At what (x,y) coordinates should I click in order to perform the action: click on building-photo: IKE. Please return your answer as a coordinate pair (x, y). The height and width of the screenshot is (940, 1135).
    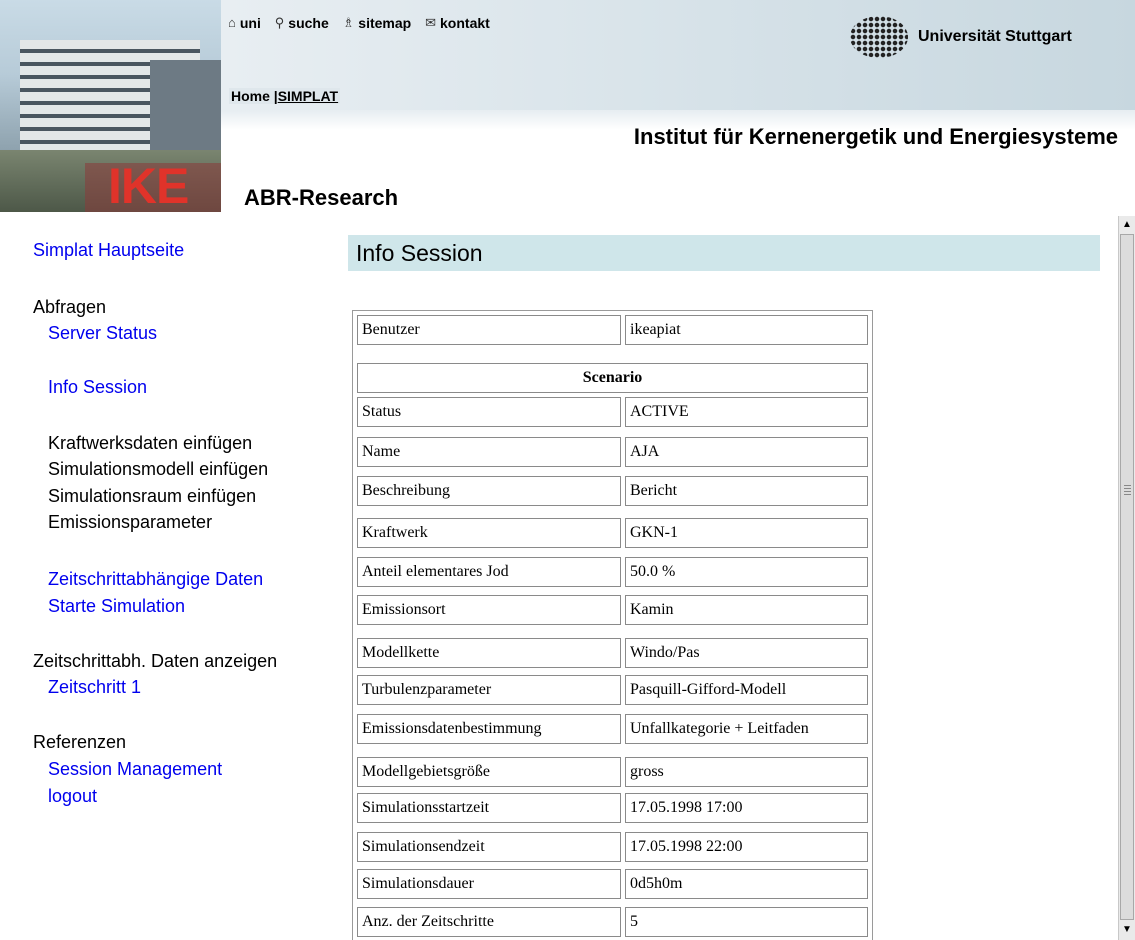
    Looking at the image, I should click on (110, 106).